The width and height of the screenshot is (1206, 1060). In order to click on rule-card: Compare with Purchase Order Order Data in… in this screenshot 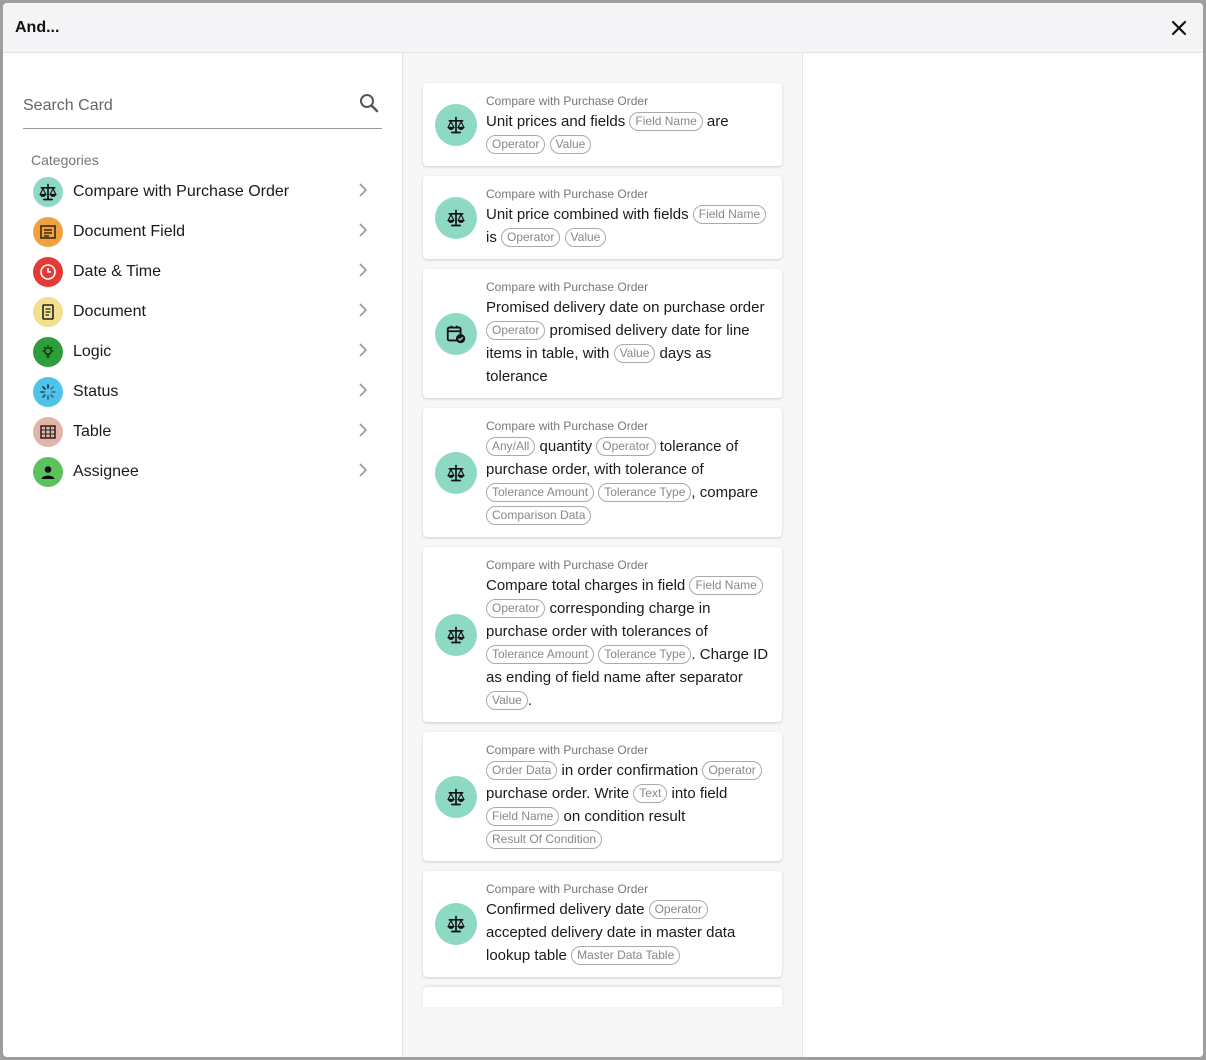, I will do `click(602, 796)`.